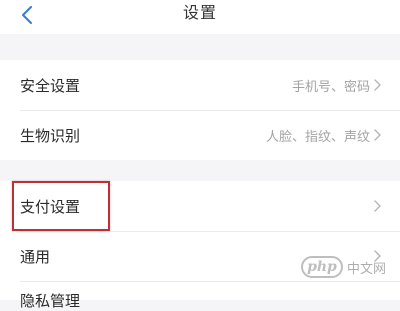 This screenshot has height=311, width=400. What do you see at coordinates (50, 206) in the screenshot?
I see `row-label: 支付设置` at bounding box center [50, 206].